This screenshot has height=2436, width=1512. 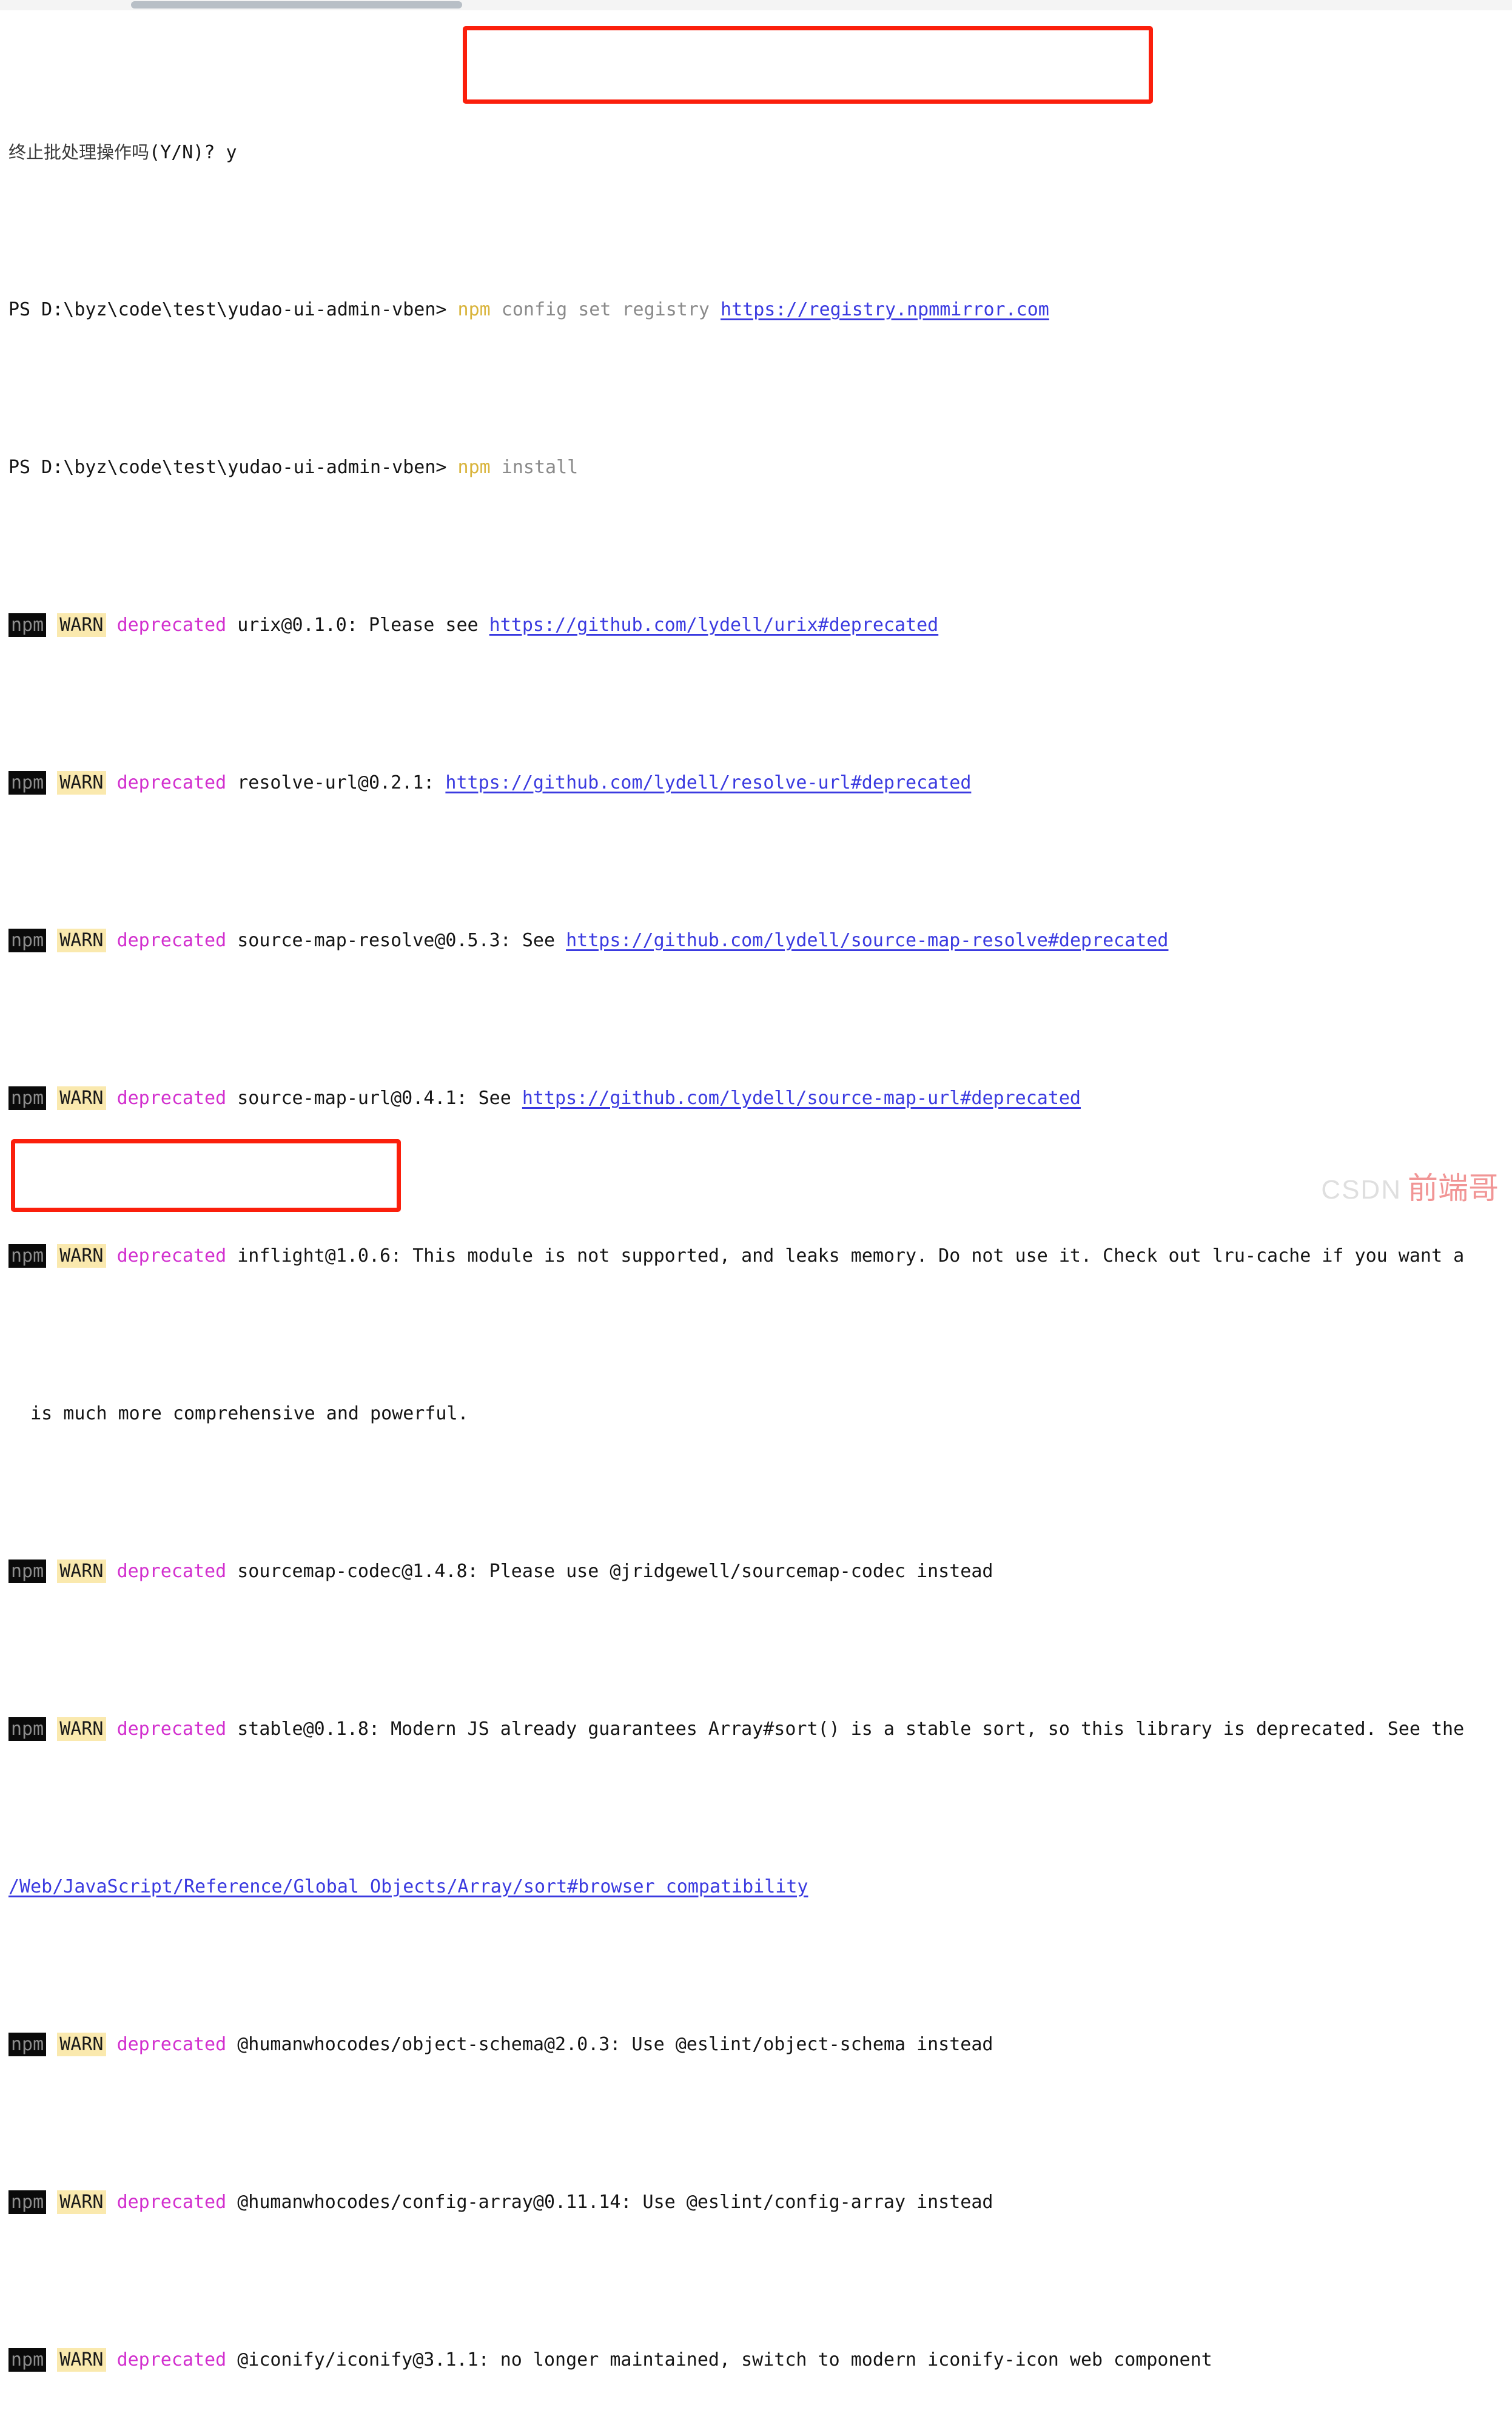 I want to click on watermark-author: 前端哥, so click(x=1453, y=1188).